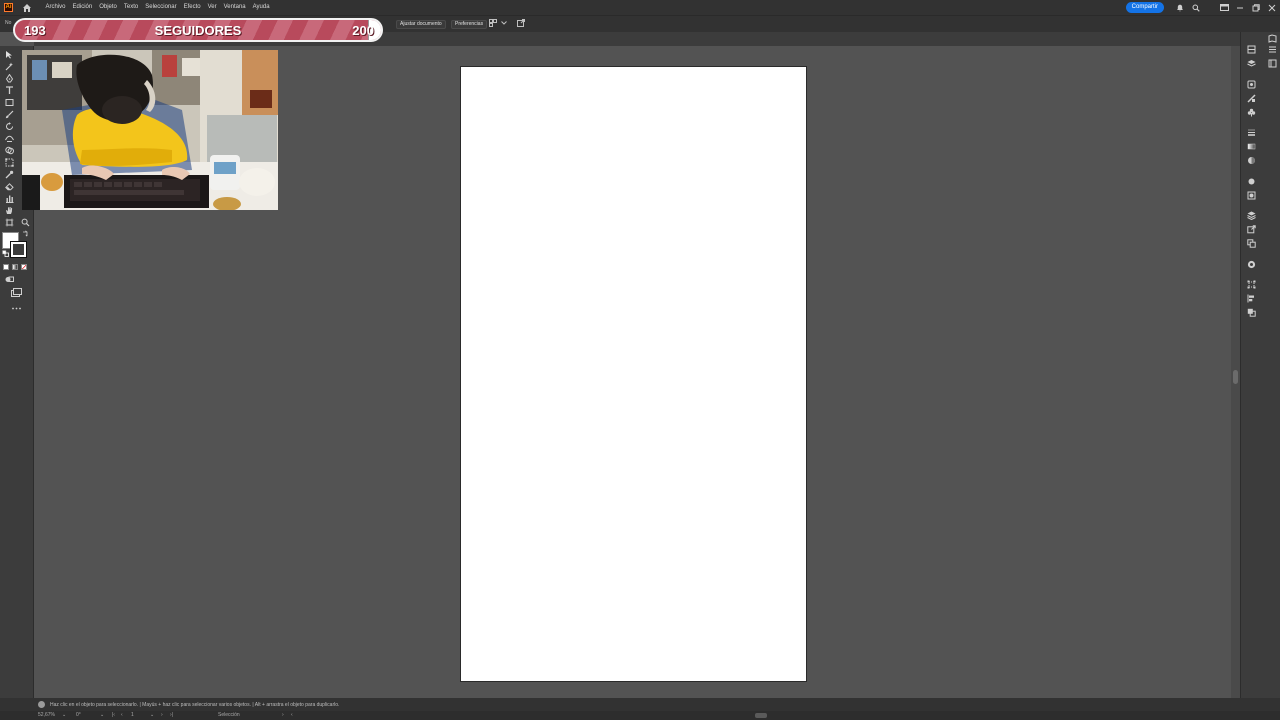  I want to click on clubs-symbol-icon, so click(1251, 113).